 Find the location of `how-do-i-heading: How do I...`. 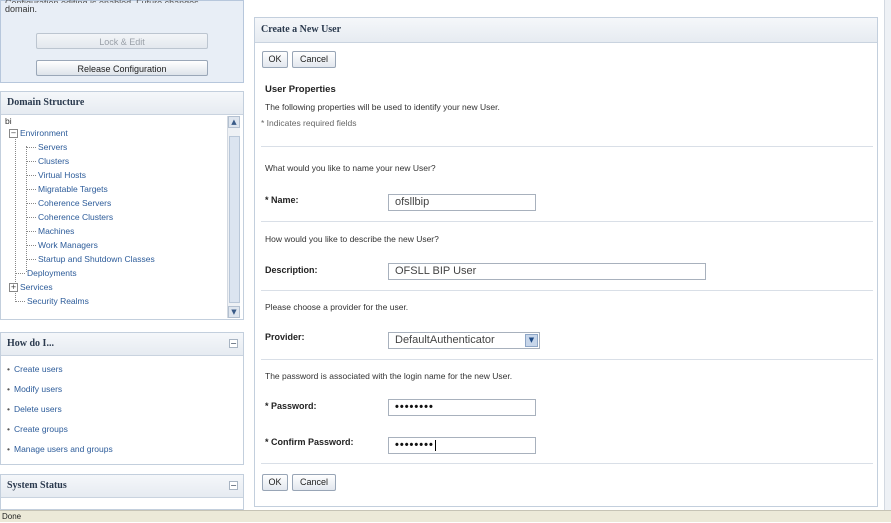

how-do-i-heading: How do I... is located at coordinates (30, 343).